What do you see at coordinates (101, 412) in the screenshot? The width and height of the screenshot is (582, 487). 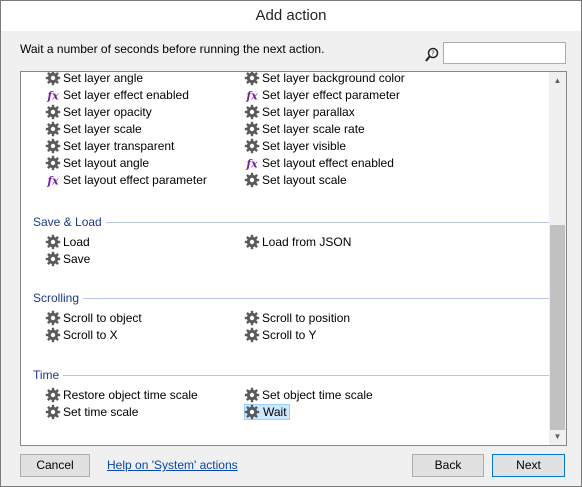 I see `action-item-label: Set time scale` at bounding box center [101, 412].